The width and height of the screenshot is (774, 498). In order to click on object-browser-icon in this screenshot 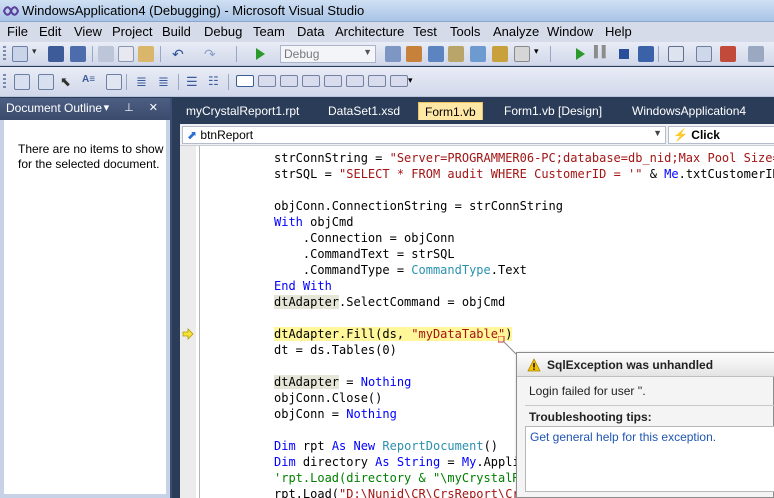, I will do `click(478, 54)`.